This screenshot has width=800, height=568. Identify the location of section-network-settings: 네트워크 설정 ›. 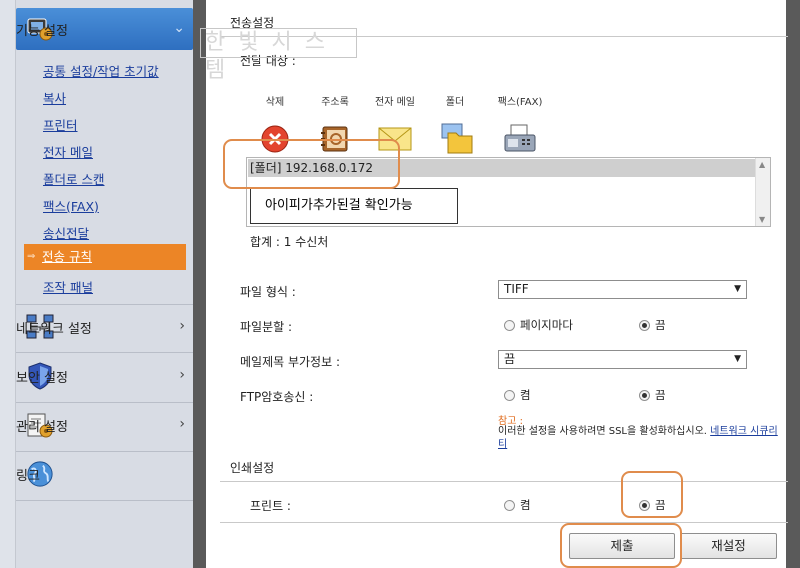
(104, 327).